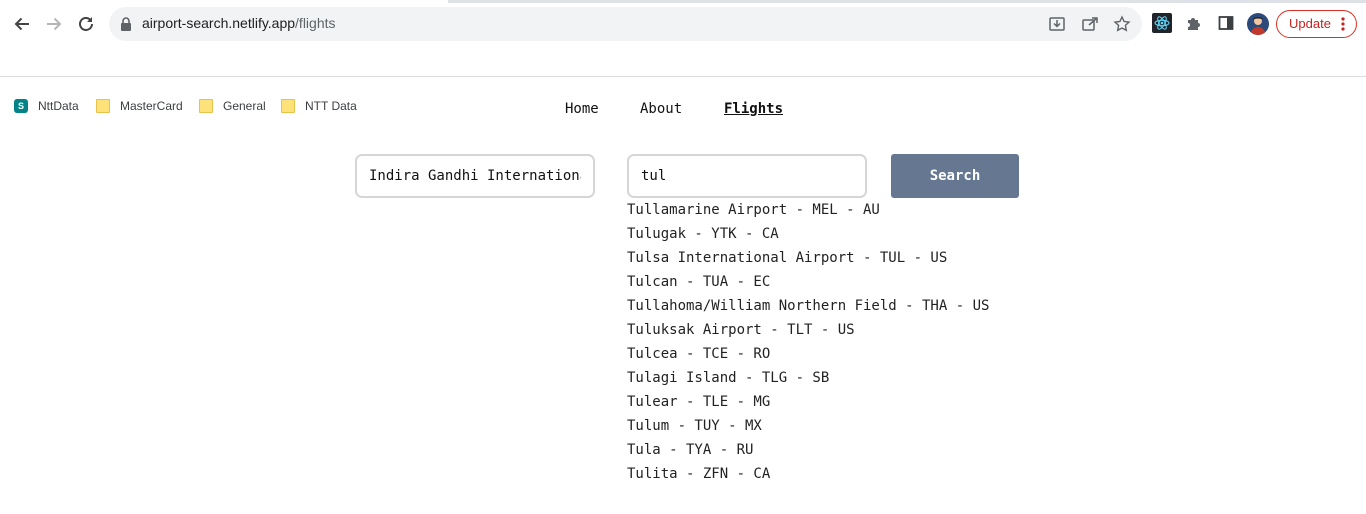 The width and height of the screenshot is (1366, 514). I want to click on nav-link-flights: Flights, so click(753, 109).